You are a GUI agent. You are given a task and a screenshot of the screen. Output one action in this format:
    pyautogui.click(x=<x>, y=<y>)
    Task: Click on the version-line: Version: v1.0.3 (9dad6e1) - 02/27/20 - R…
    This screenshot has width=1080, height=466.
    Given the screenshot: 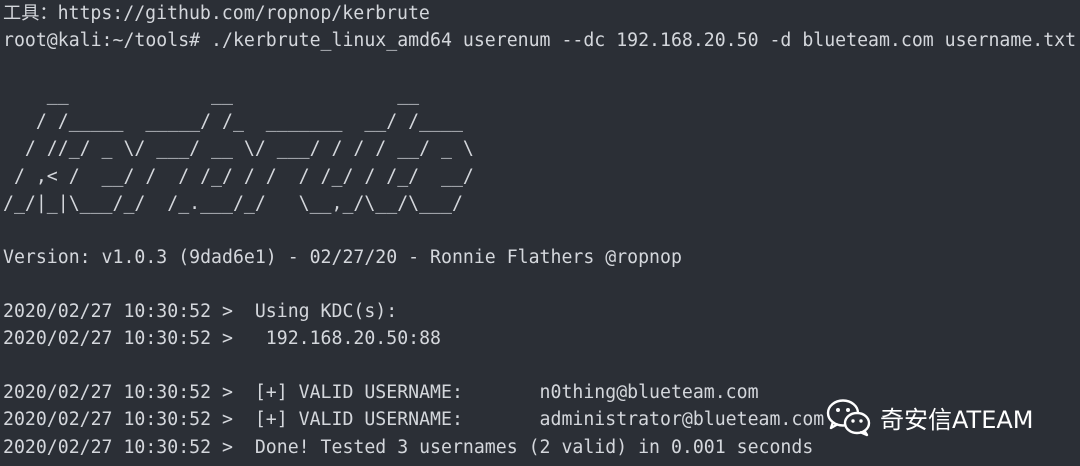 What is the action you would take?
    pyautogui.click(x=342, y=257)
    